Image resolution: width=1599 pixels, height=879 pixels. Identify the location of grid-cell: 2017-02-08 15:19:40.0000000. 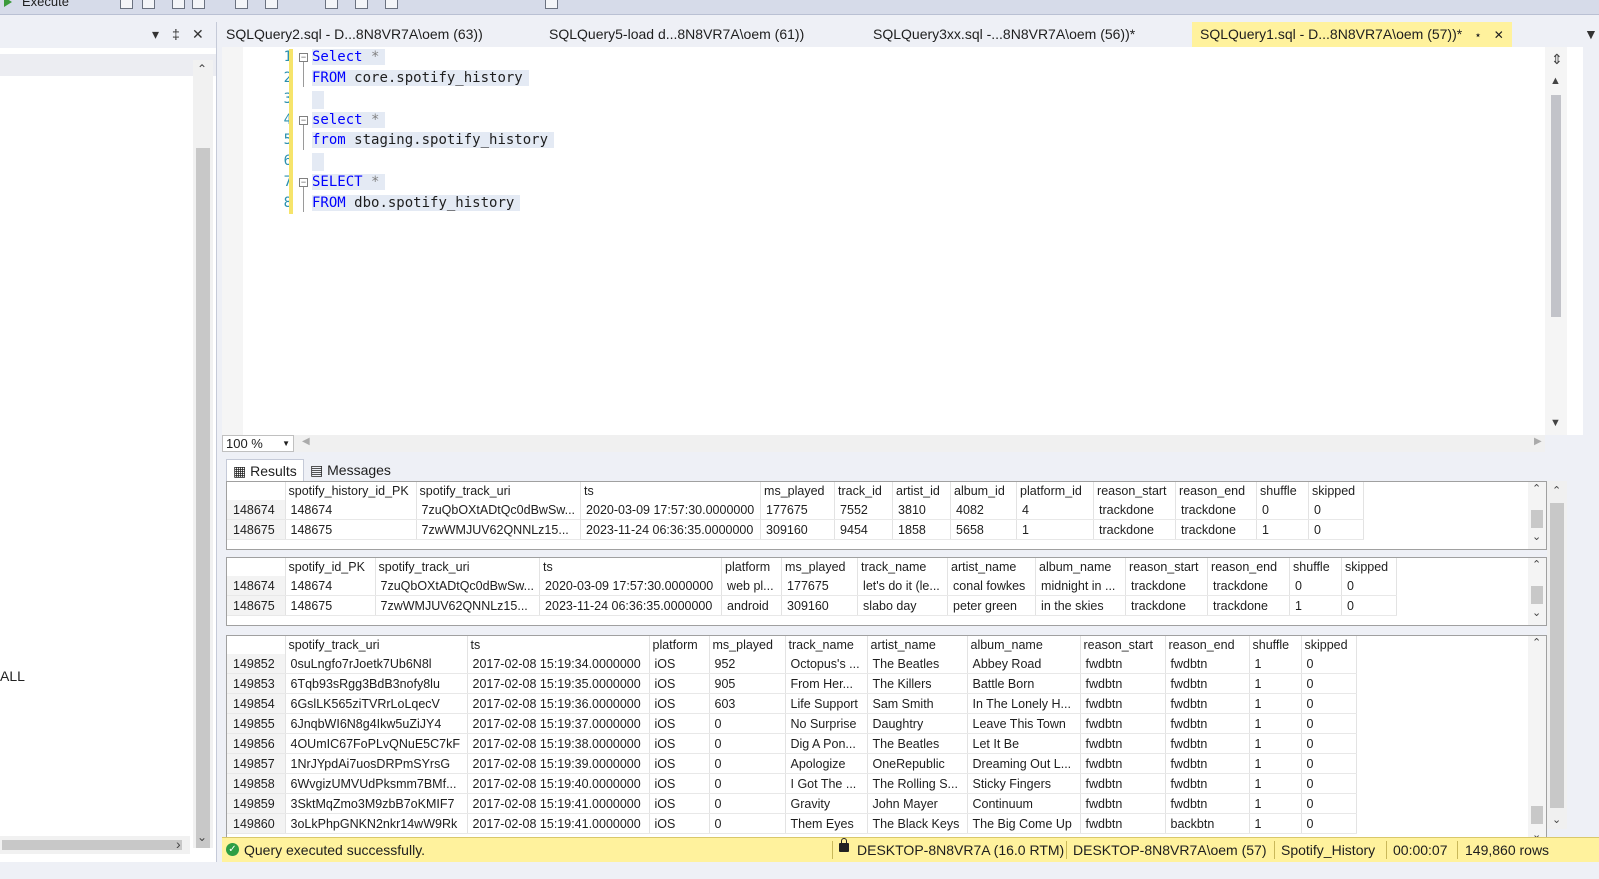
(558, 783).